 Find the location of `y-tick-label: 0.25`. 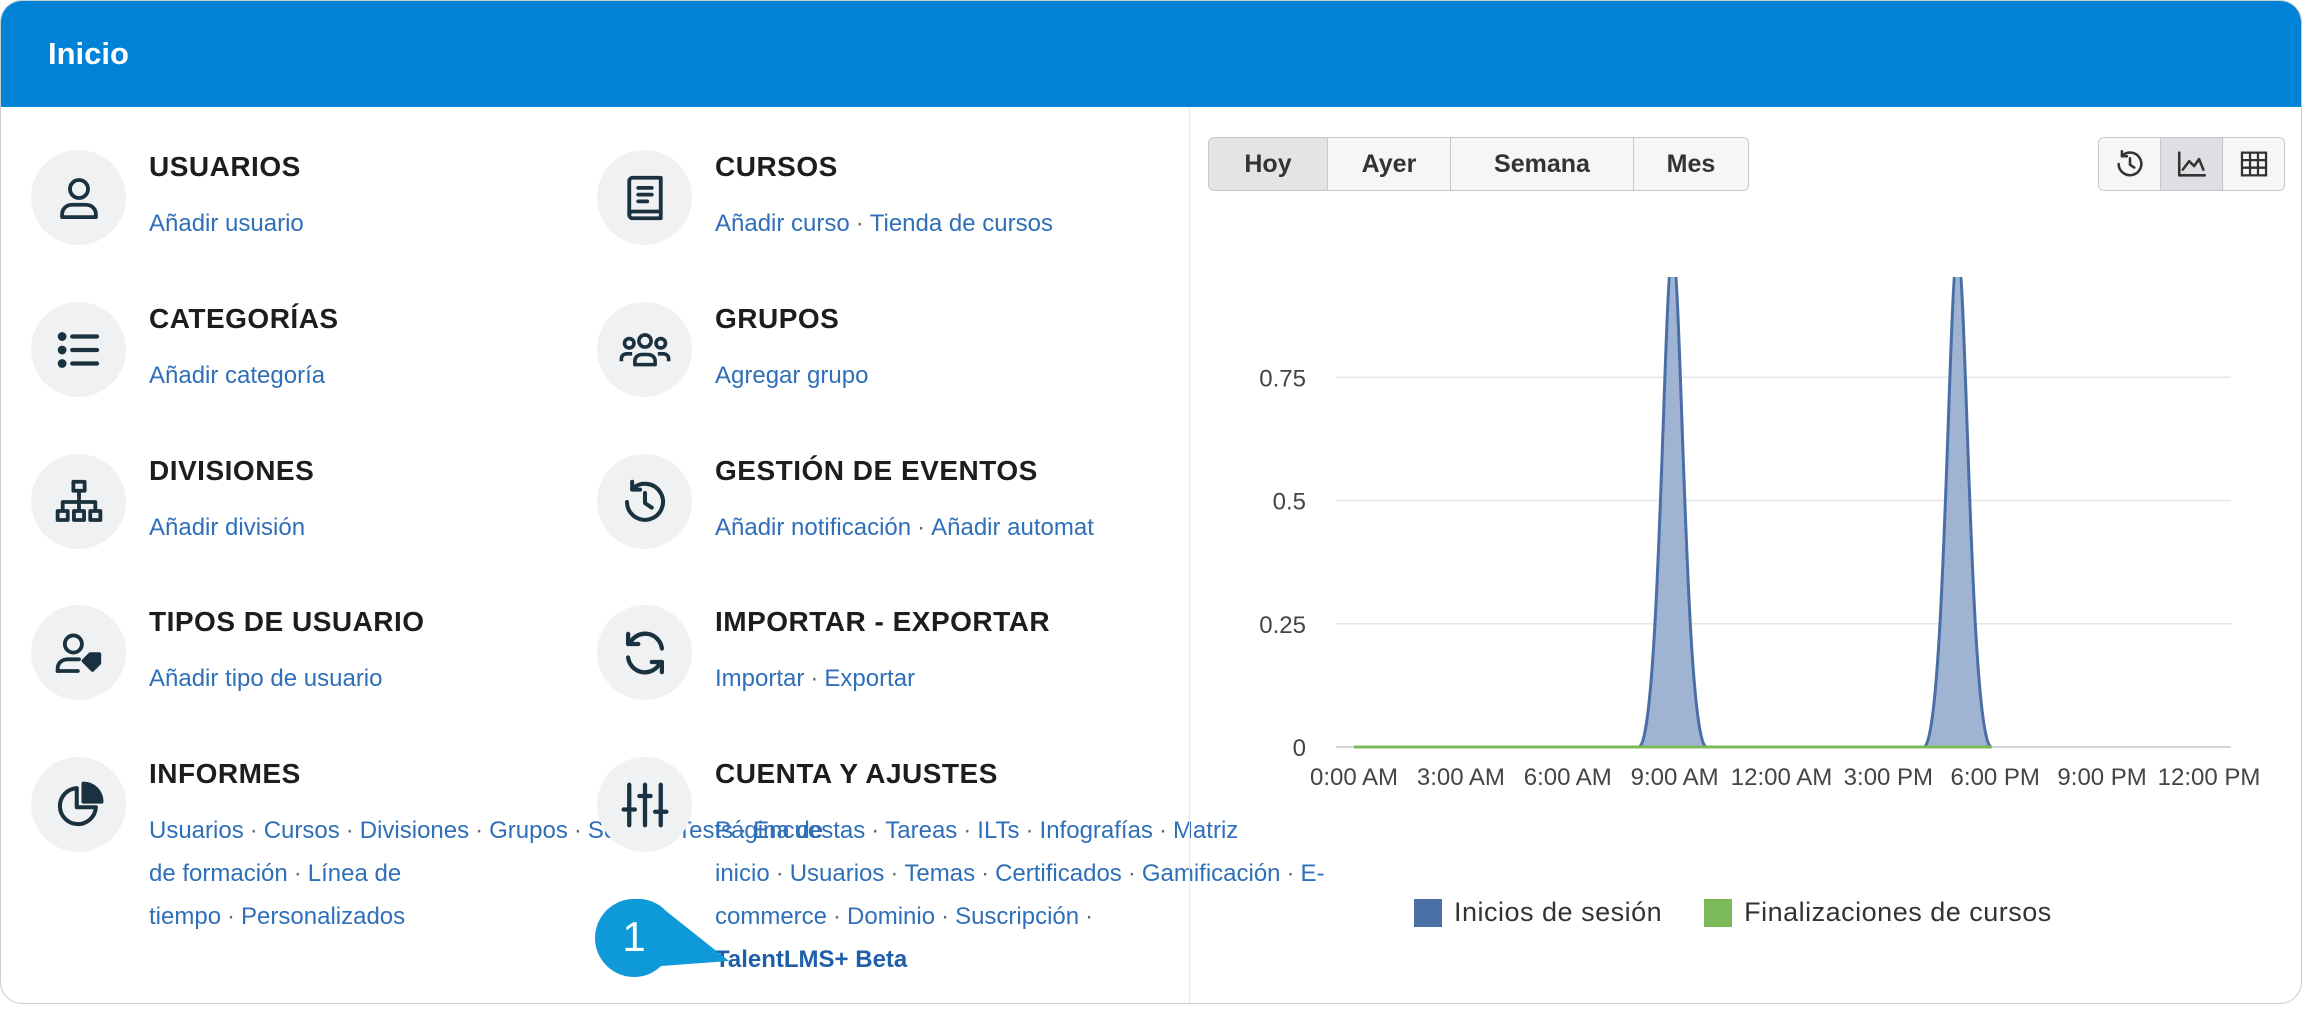

y-tick-label: 0.25 is located at coordinates (1282, 625).